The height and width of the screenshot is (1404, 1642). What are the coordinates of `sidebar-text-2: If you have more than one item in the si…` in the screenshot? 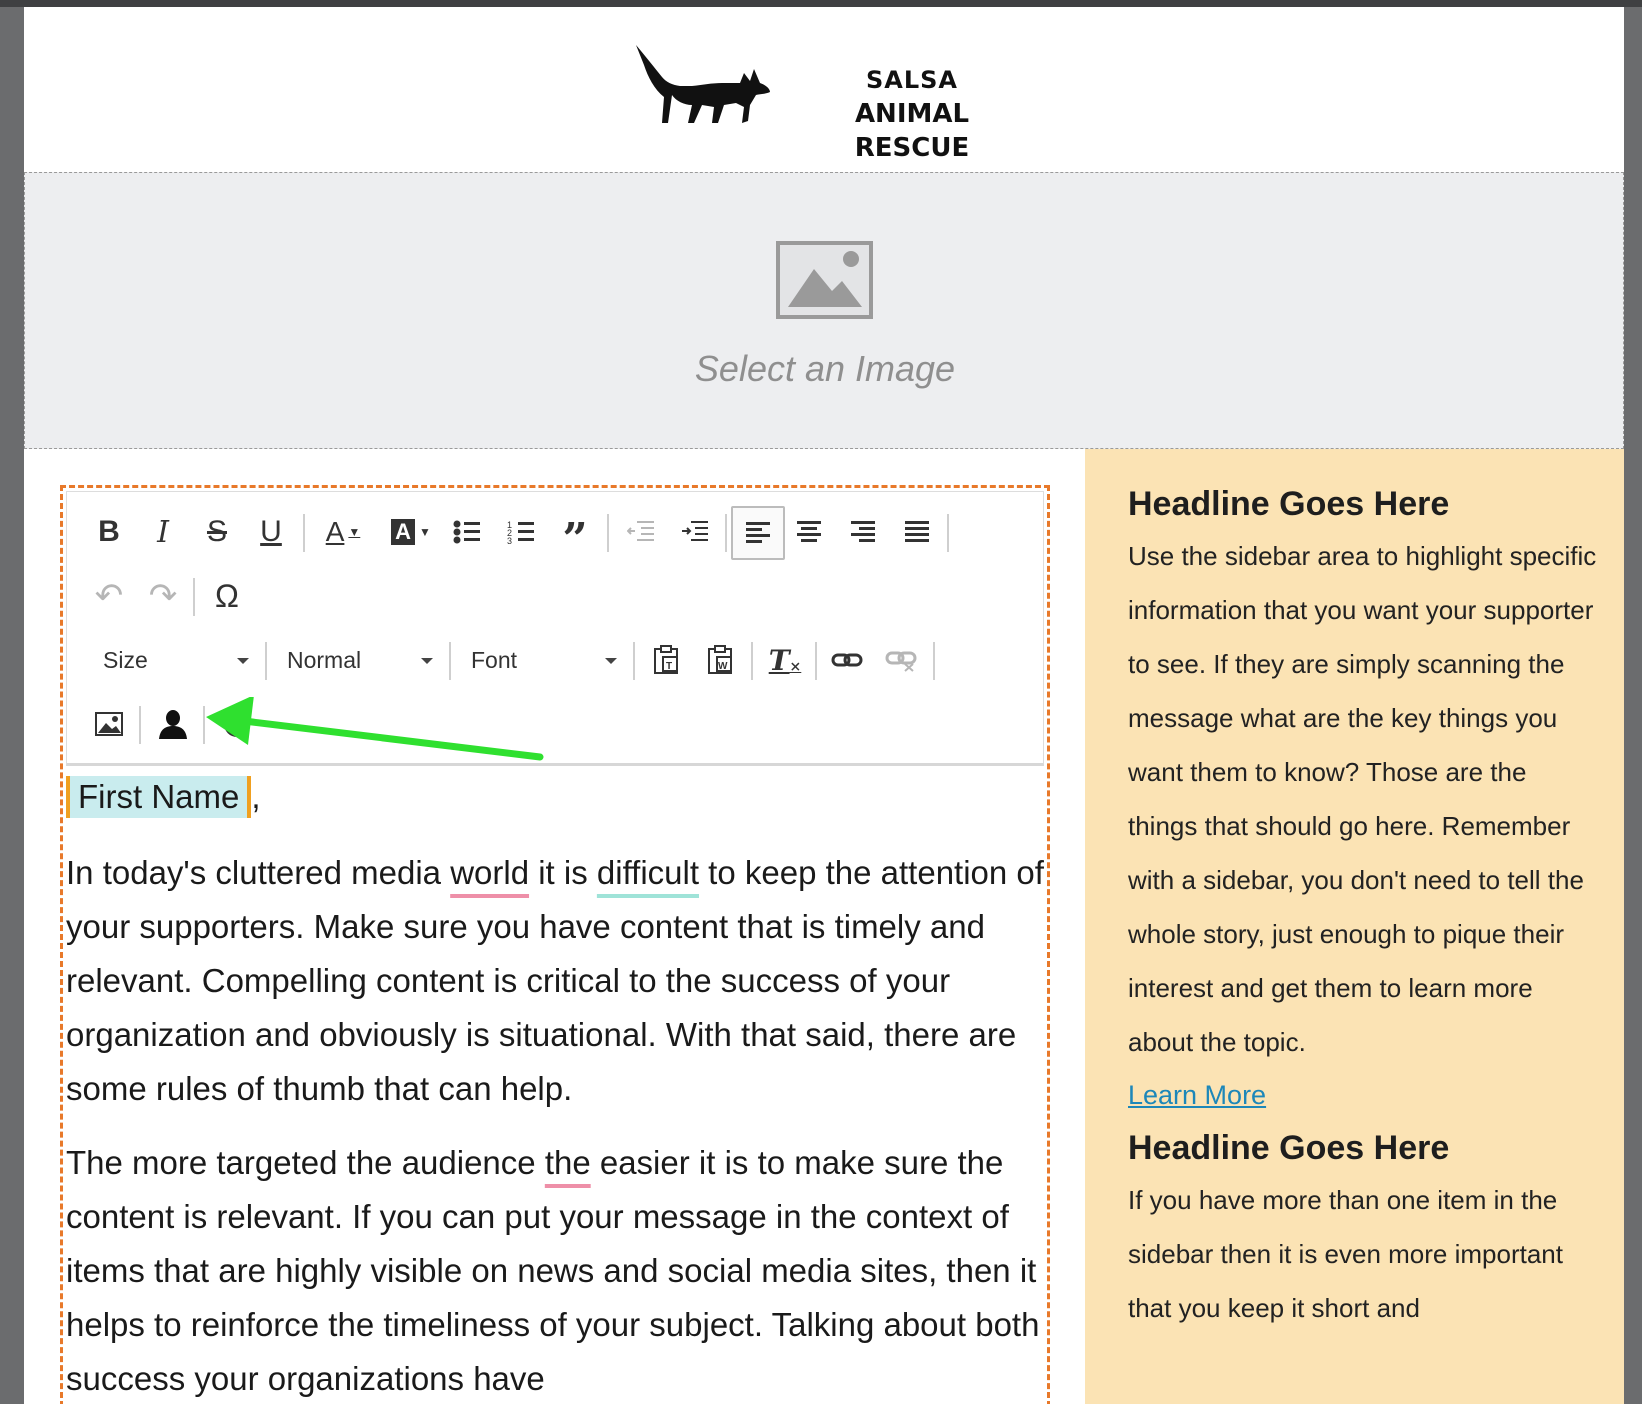 It's located at (1363, 1254).